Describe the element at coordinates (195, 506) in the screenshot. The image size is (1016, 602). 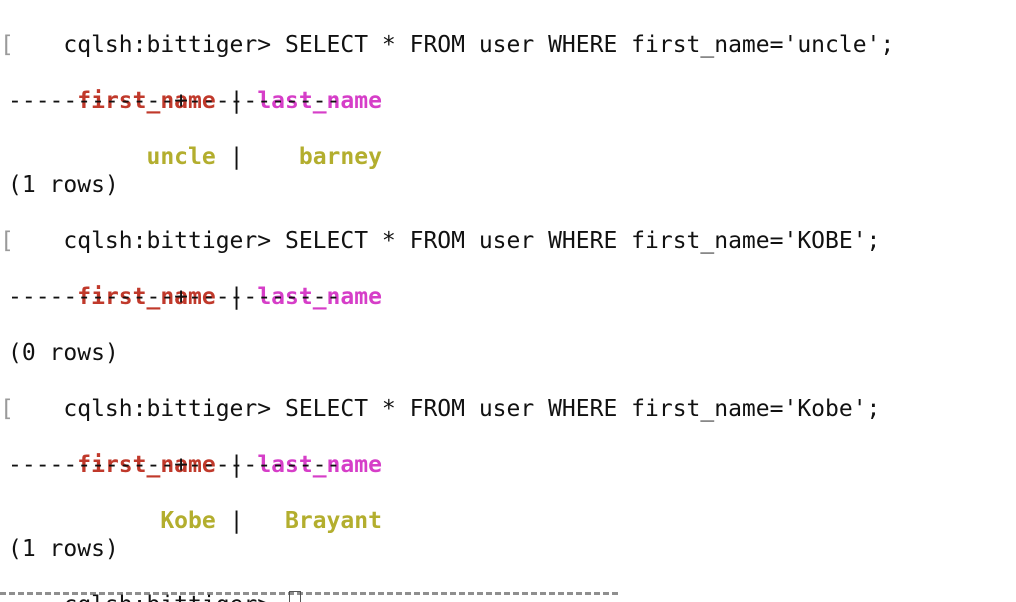
I see `table-row: Kobe | Brayant` at that location.